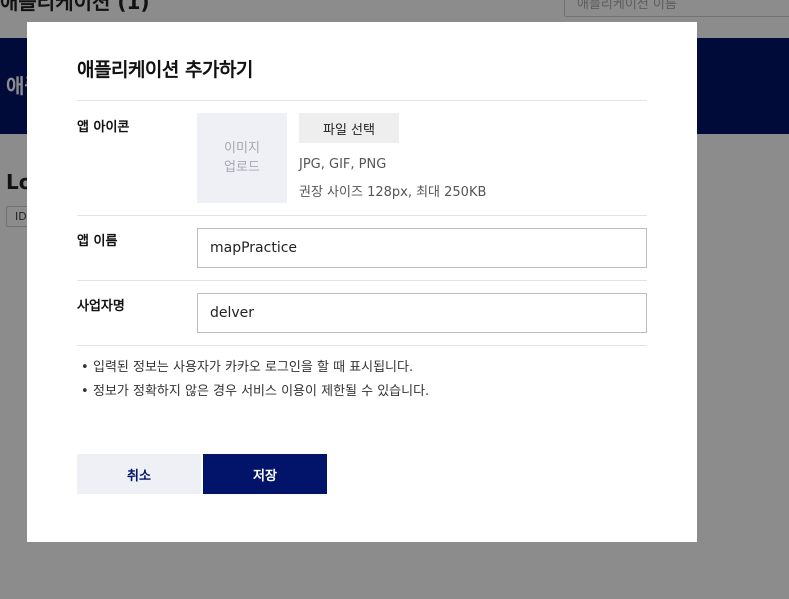 Image resolution: width=789 pixels, height=599 pixels. What do you see at coordinates (139, 474) in the screenshot?
I see `cancel-button: 취소` at bounding box center [139, 474].